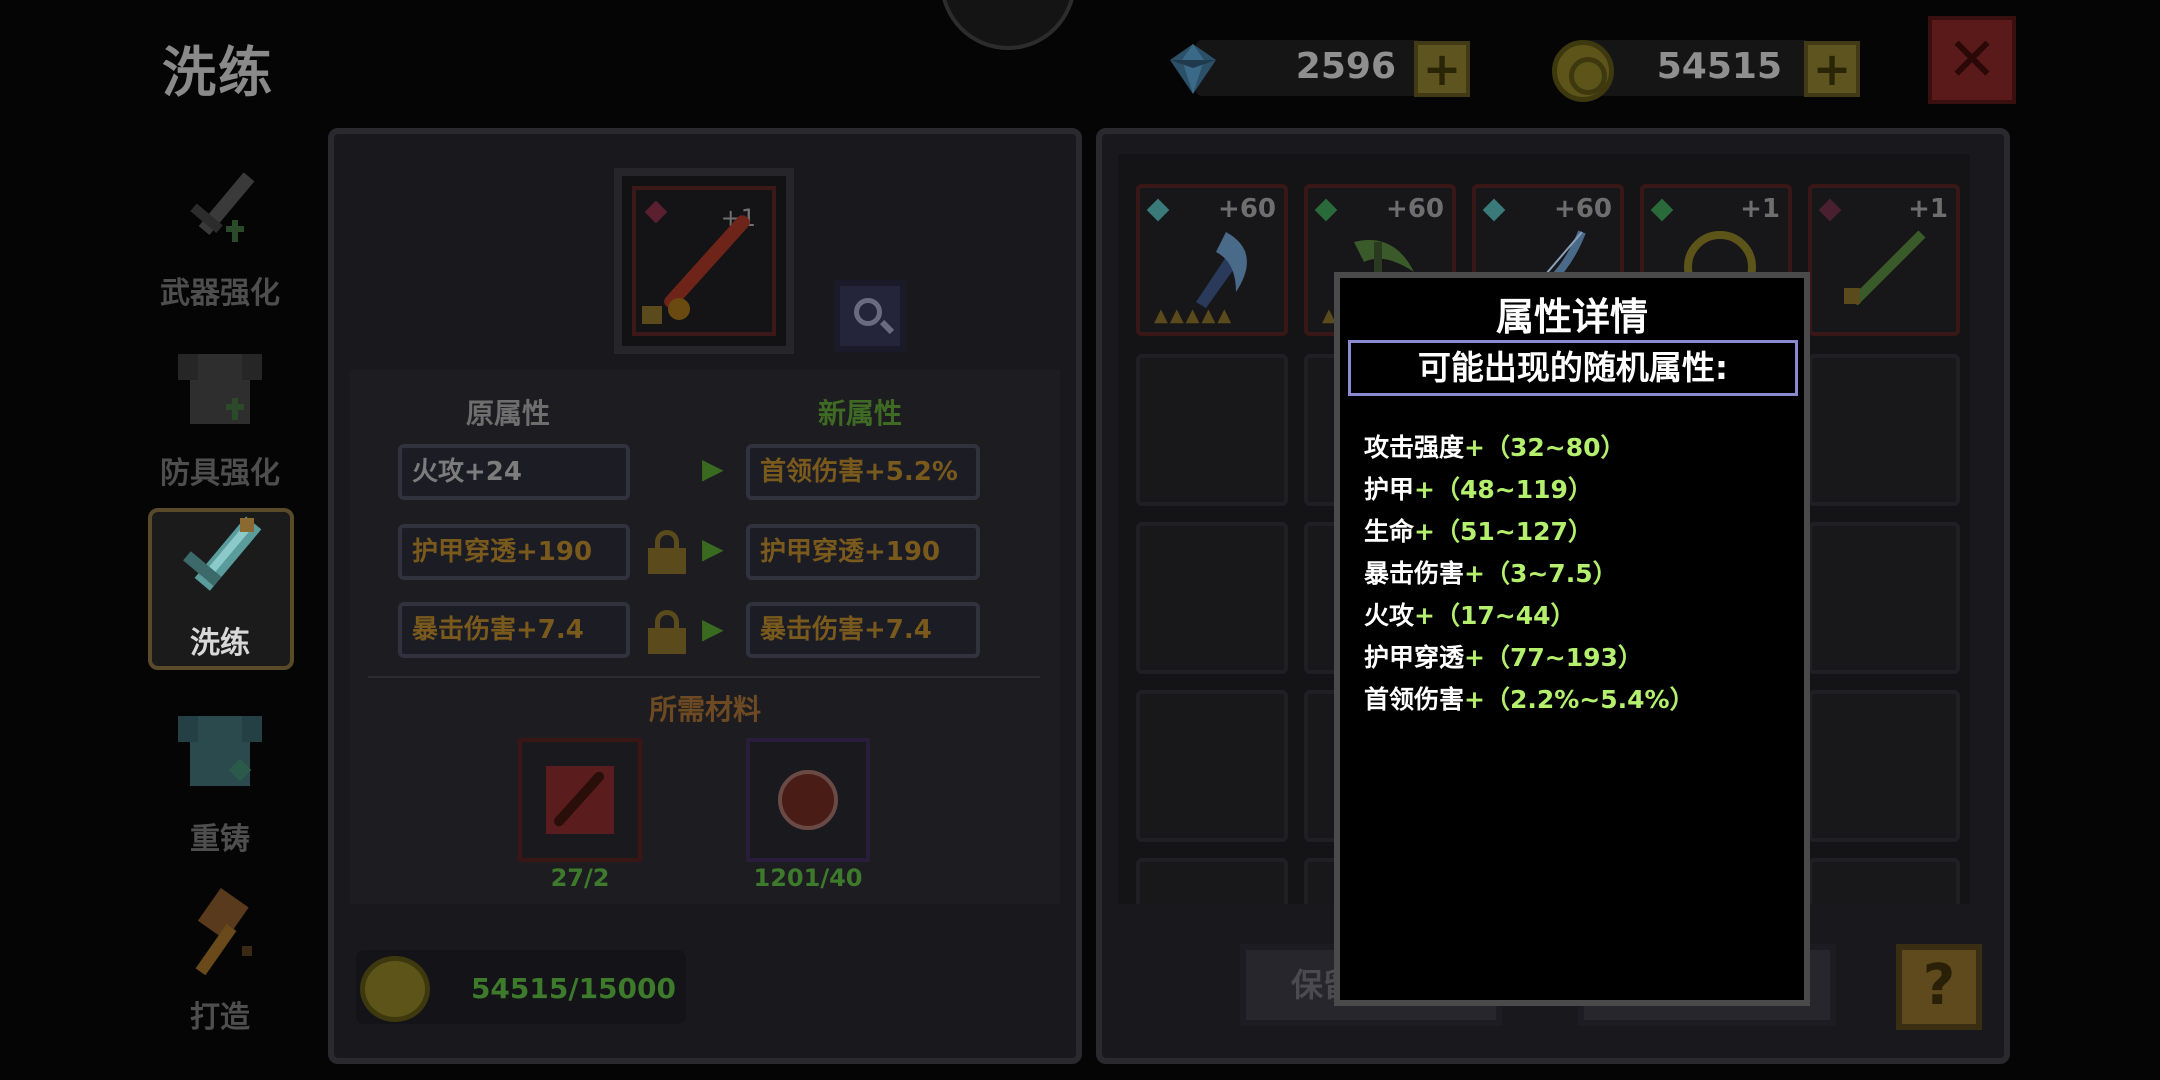  I want to click on nav-weapon-upgrade: 武器强化, so click(220, 240).